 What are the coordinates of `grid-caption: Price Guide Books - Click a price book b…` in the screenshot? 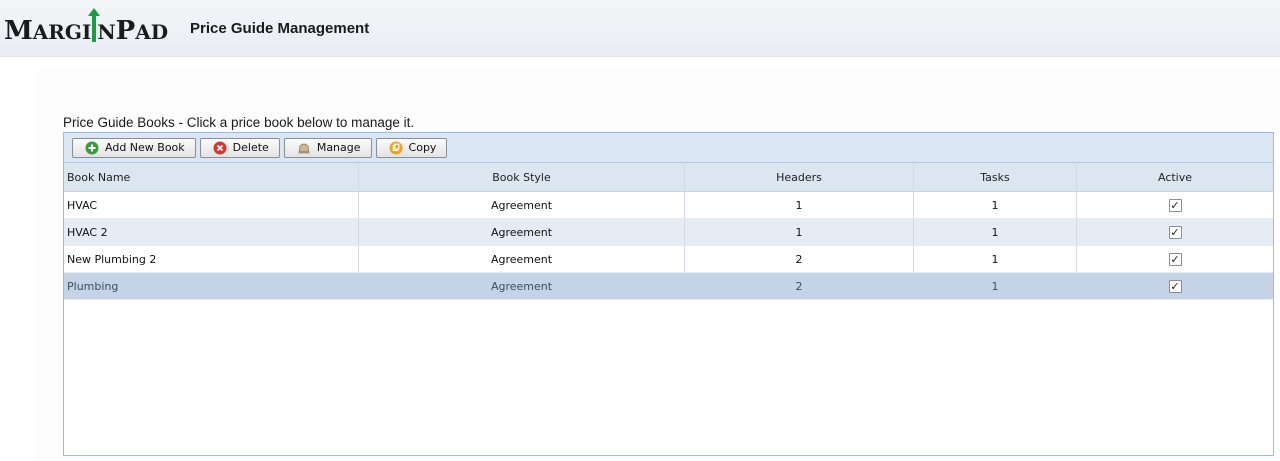 It's located at (239, 122).